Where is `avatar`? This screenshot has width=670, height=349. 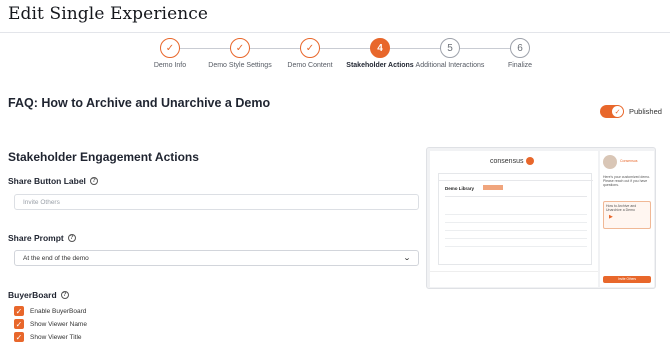 avatar is located at coordinates (610, 162).